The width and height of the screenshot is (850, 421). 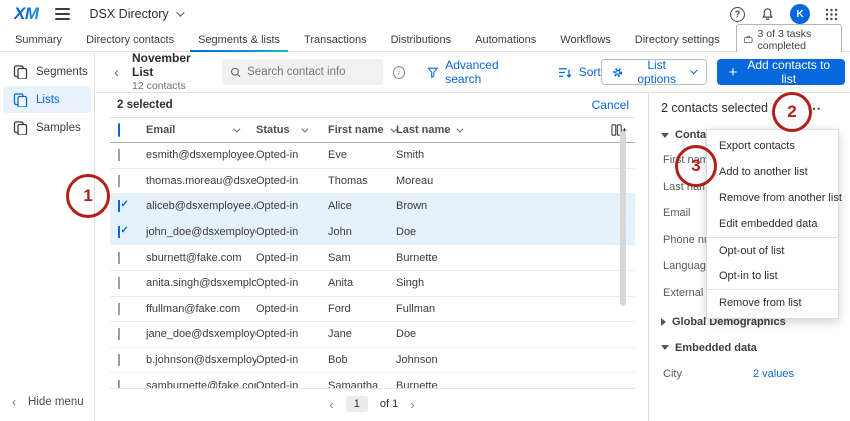 What do you see at coordinates (311, 72) in the screenshot?
I see `search-input` at bounding box center [311, 72].